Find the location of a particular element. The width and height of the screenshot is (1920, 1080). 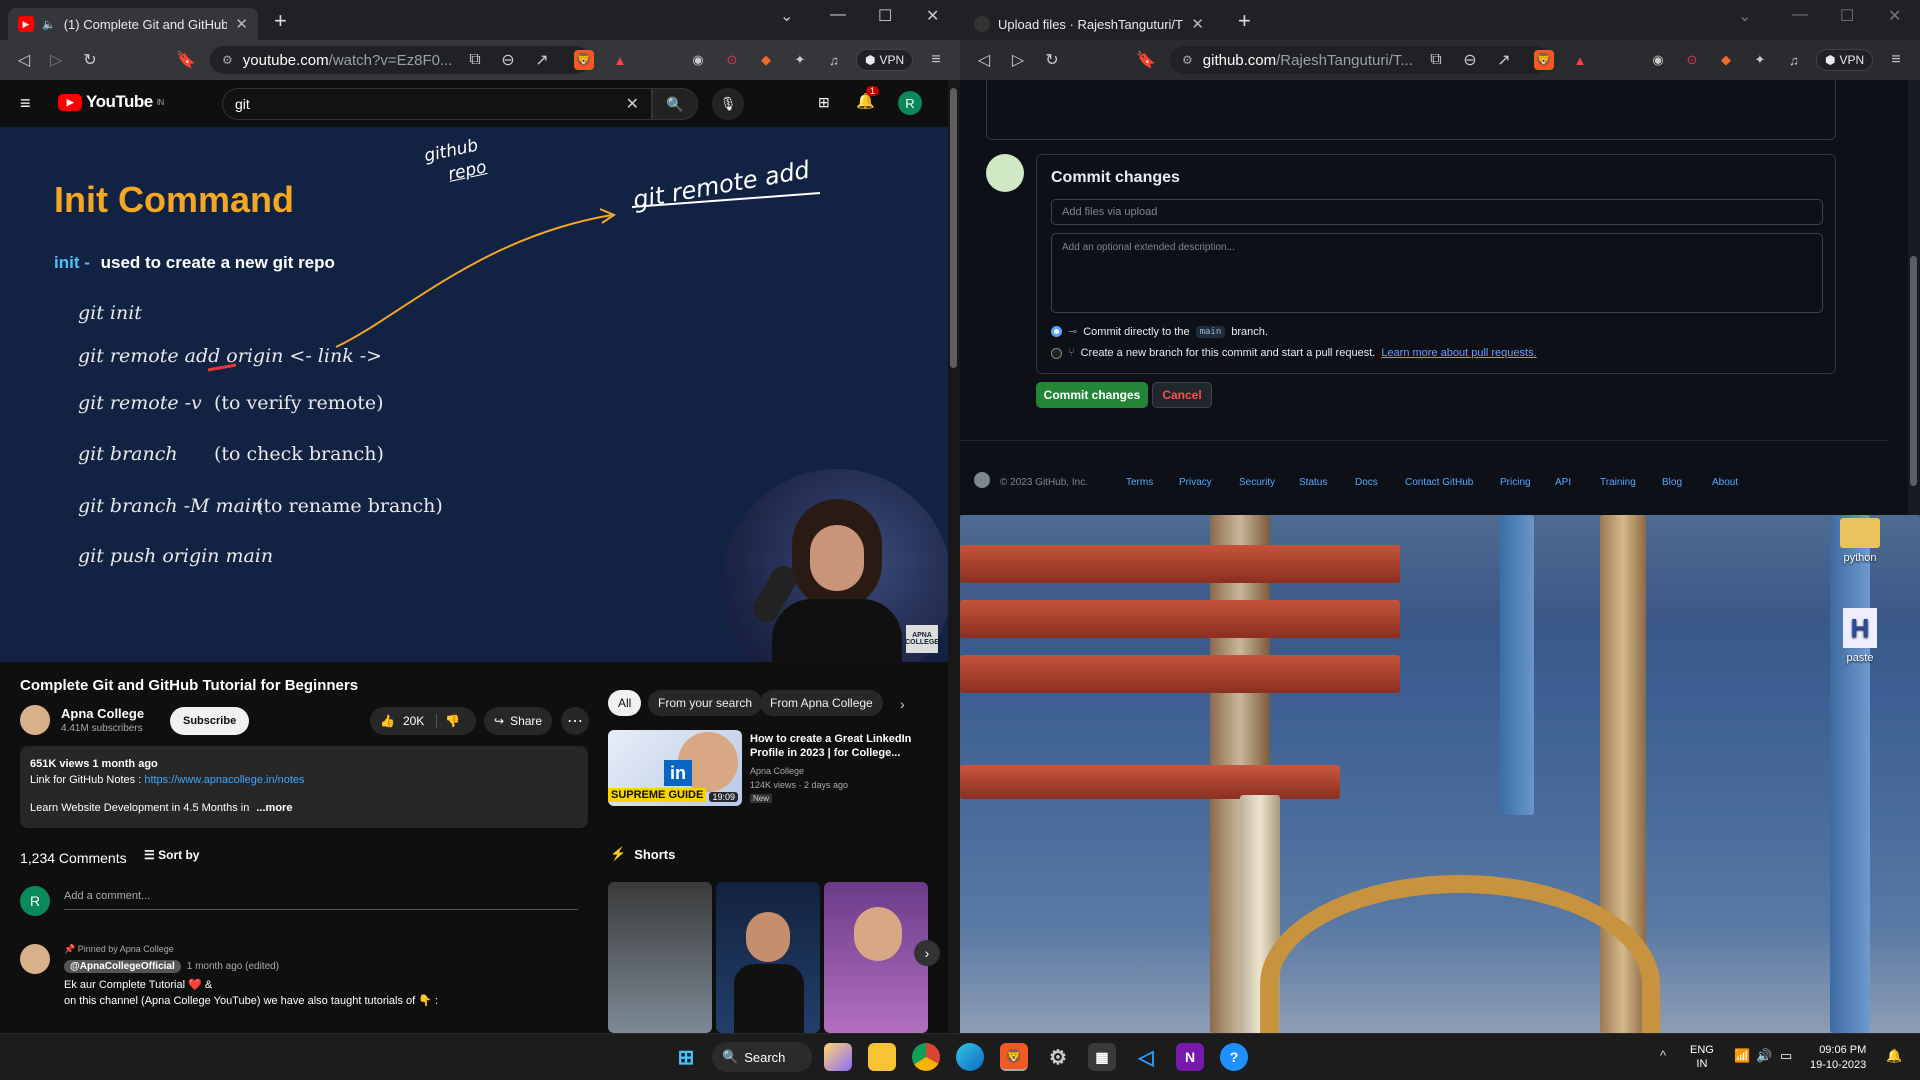

share-button: ↪ Share is located at coordinates (518, 721).